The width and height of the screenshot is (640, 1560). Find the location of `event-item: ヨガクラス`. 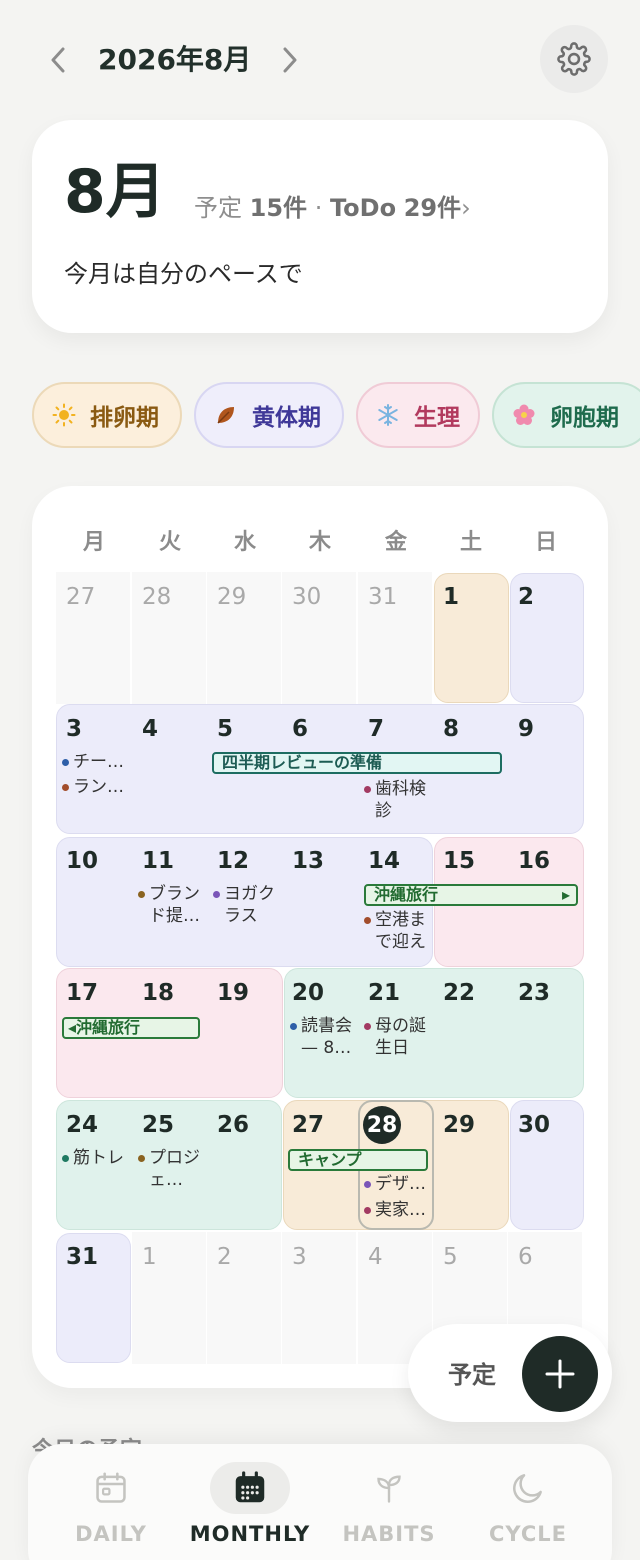

event-item: ヨガクラス is located at coordinates (246, 905).